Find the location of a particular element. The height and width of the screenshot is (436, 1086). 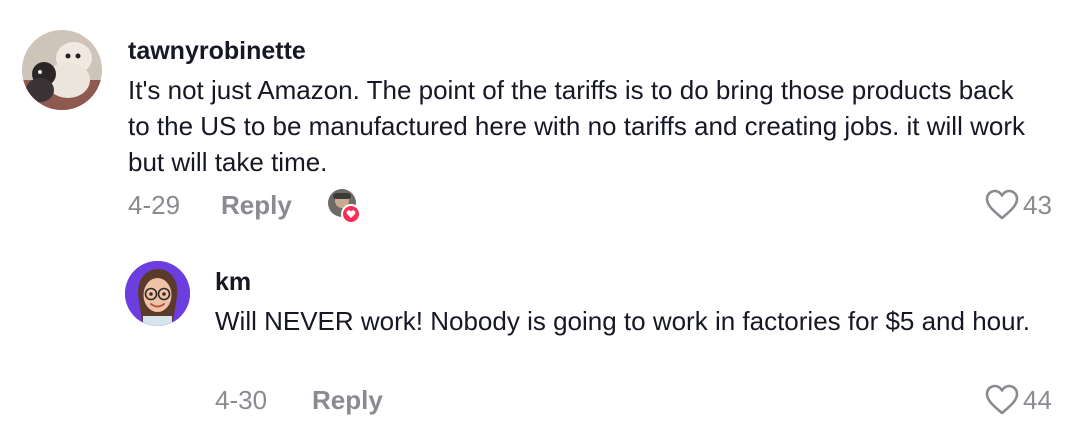

dog-photo-icon is located at coordinates (62, 70).